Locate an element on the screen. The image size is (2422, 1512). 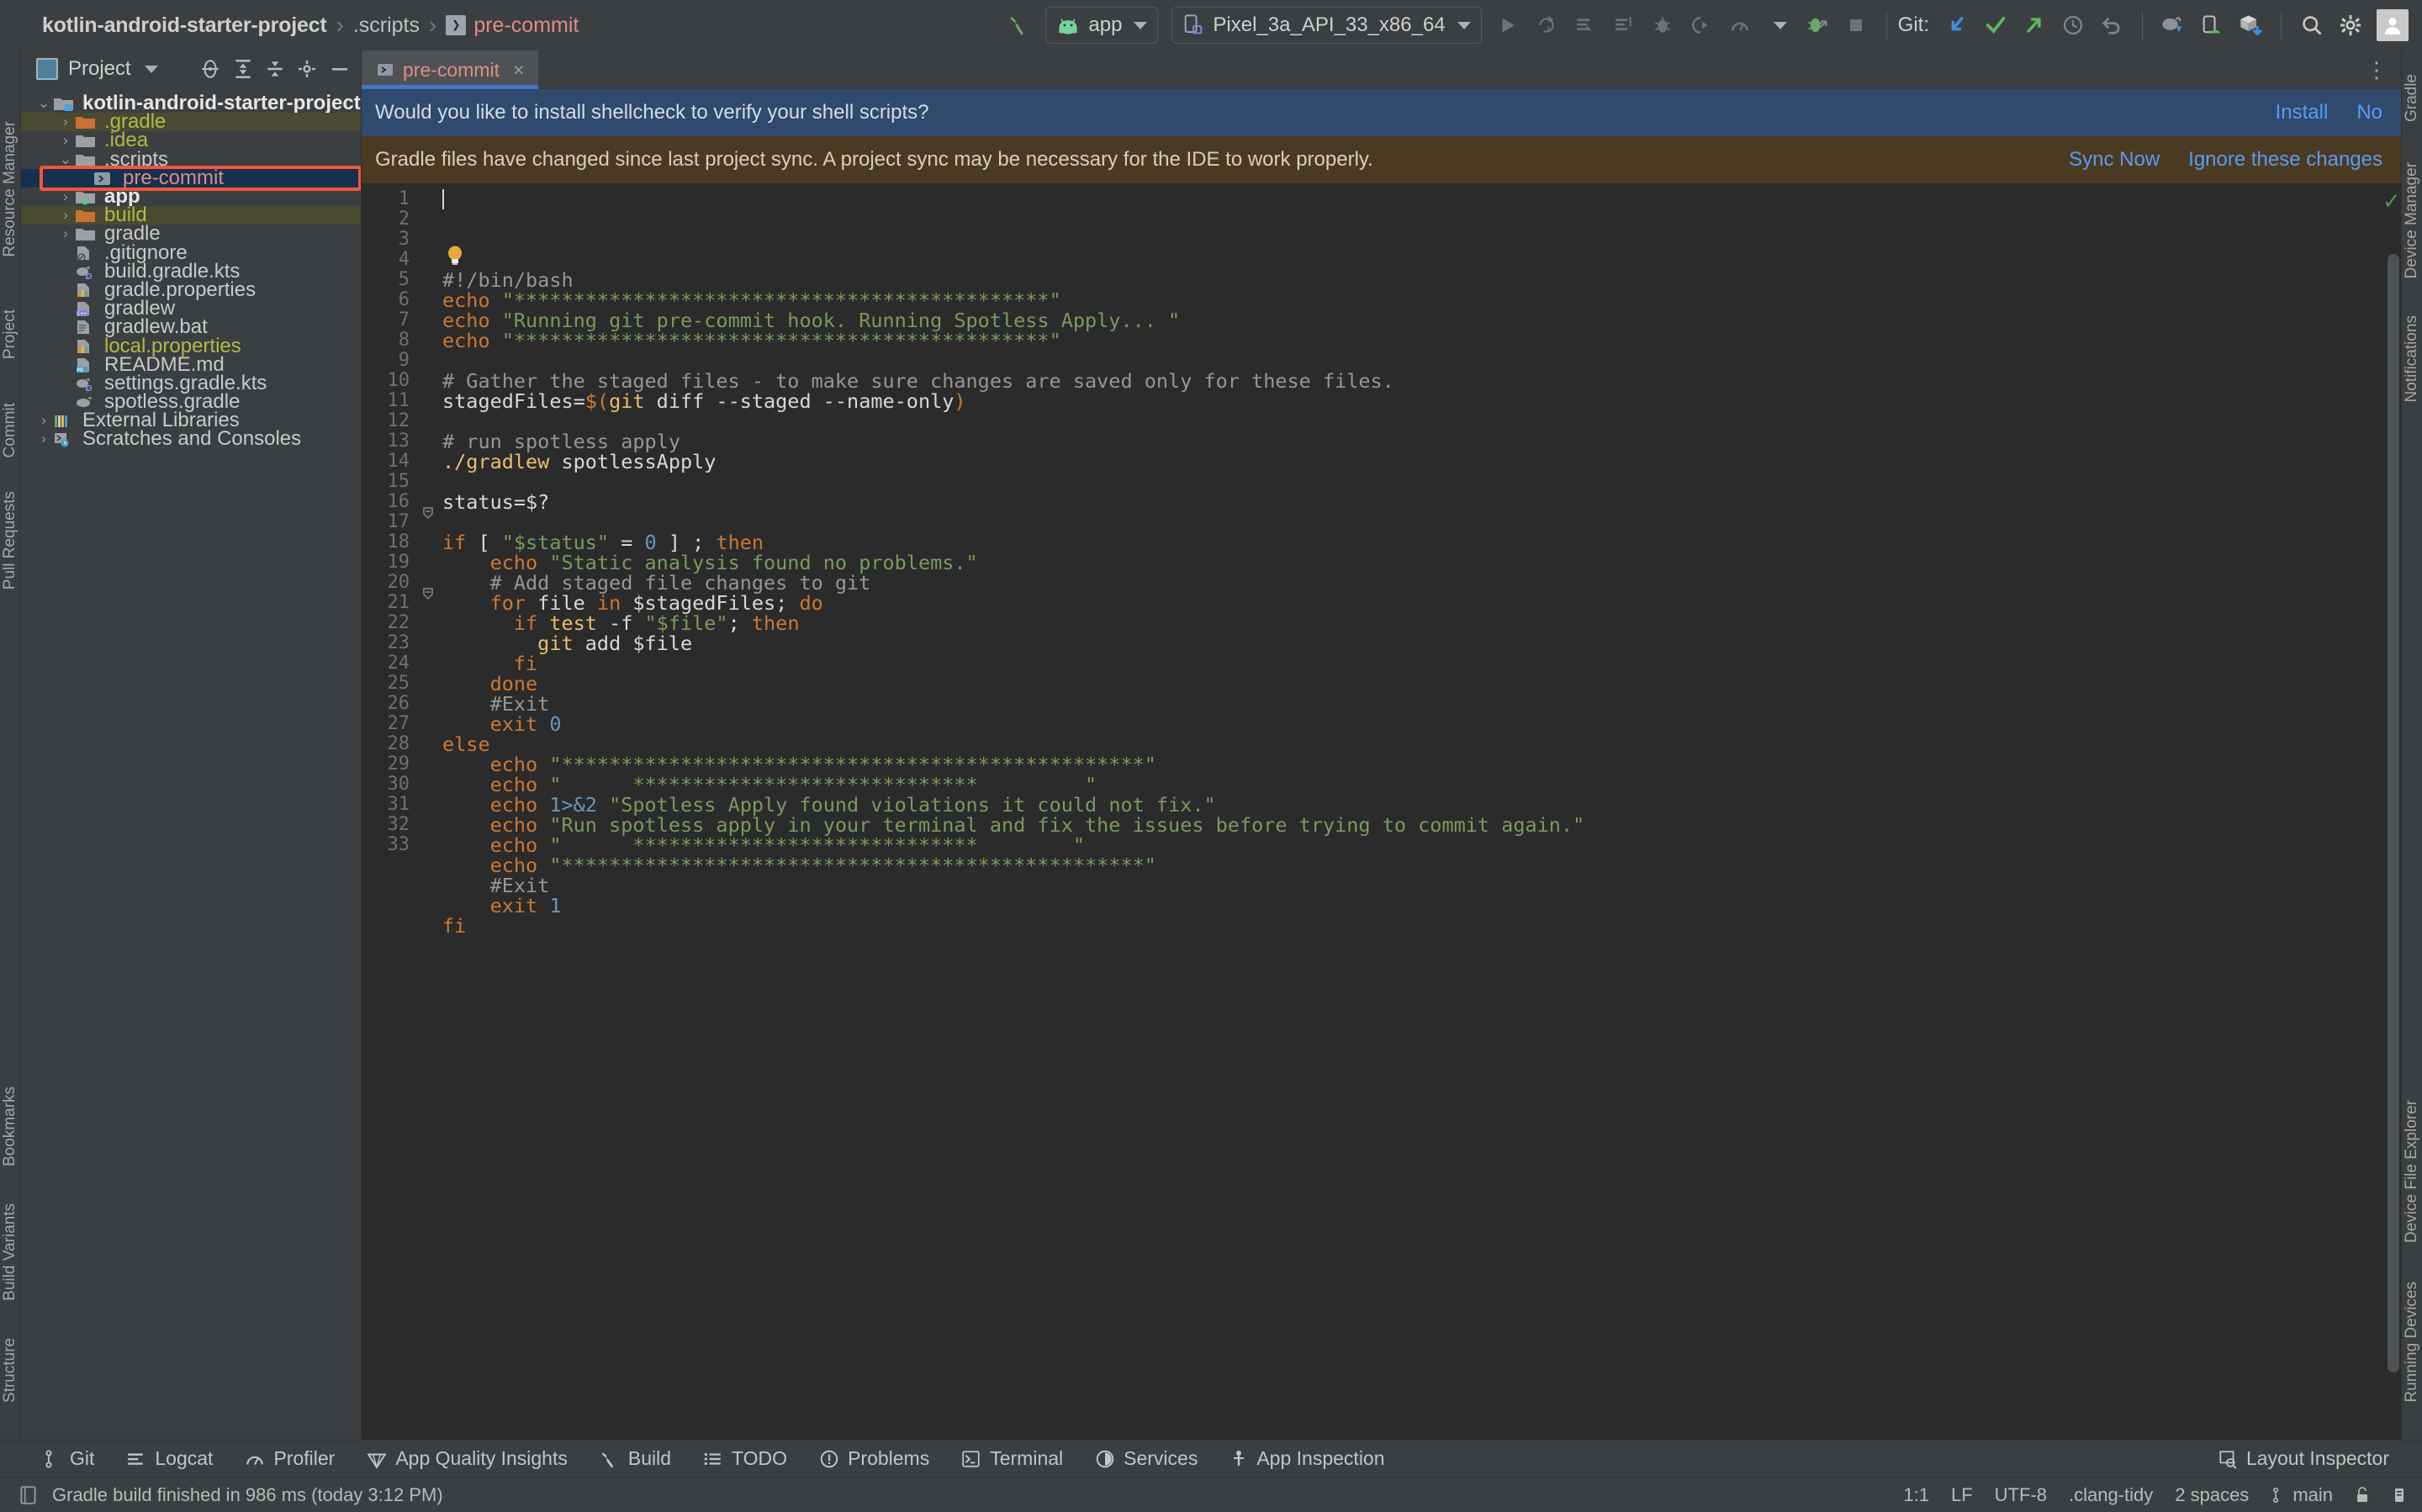
tree-row-gradle-properties: › gradle.properties is located at coordinates (191, 289).